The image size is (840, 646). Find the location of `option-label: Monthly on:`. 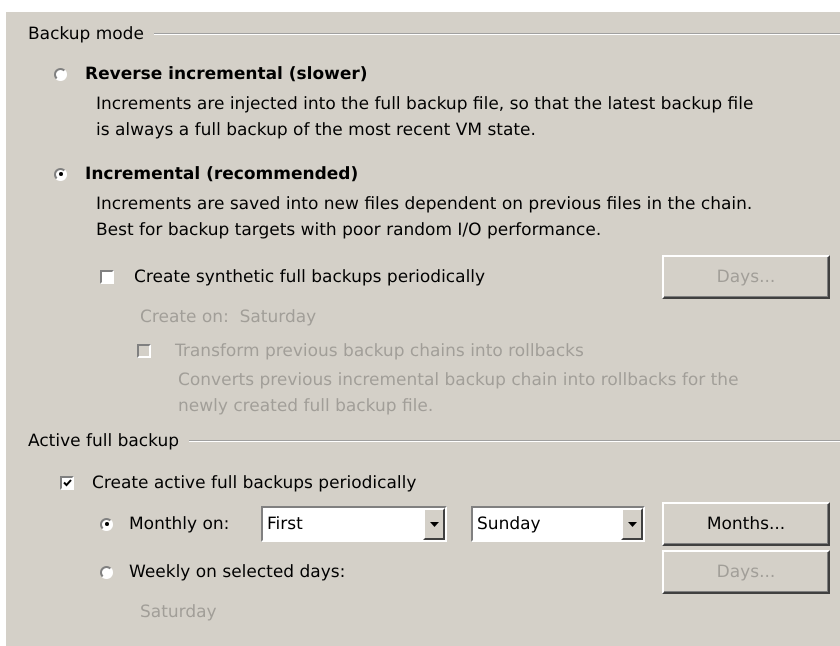

option-label: Monthly on: is located at coordinates (179, 524).